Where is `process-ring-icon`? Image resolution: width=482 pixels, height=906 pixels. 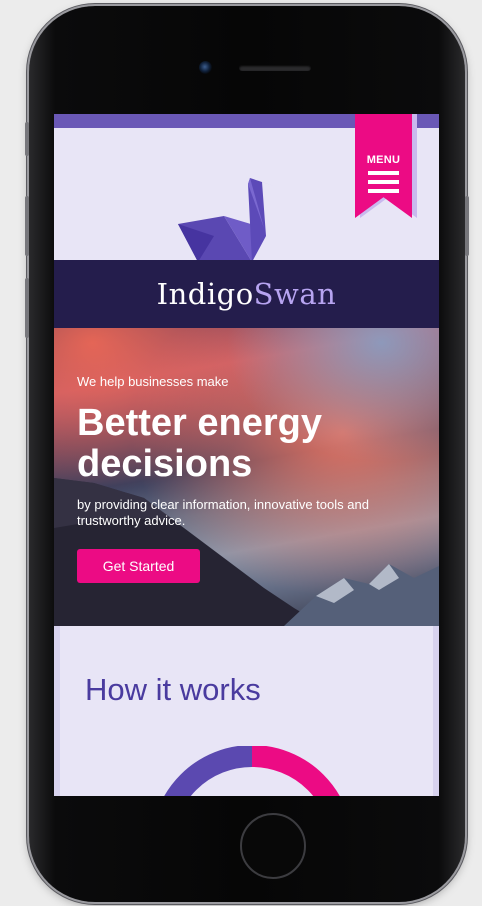
process-ring-icon is located at coordinates (252, 771).